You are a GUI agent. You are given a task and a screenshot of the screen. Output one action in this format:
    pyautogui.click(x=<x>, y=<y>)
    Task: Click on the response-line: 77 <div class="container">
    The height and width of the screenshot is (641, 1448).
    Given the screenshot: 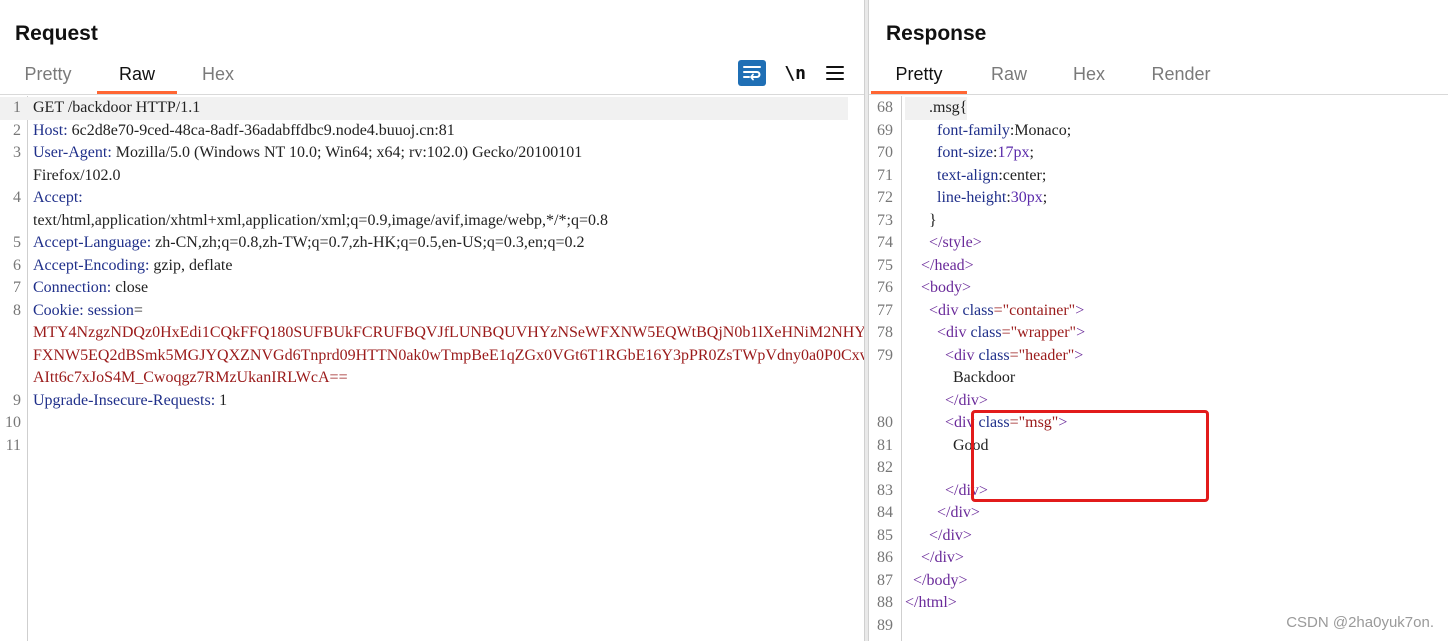 What is the action you would take?
    pyautogui.click(x=1158, y=311)
    